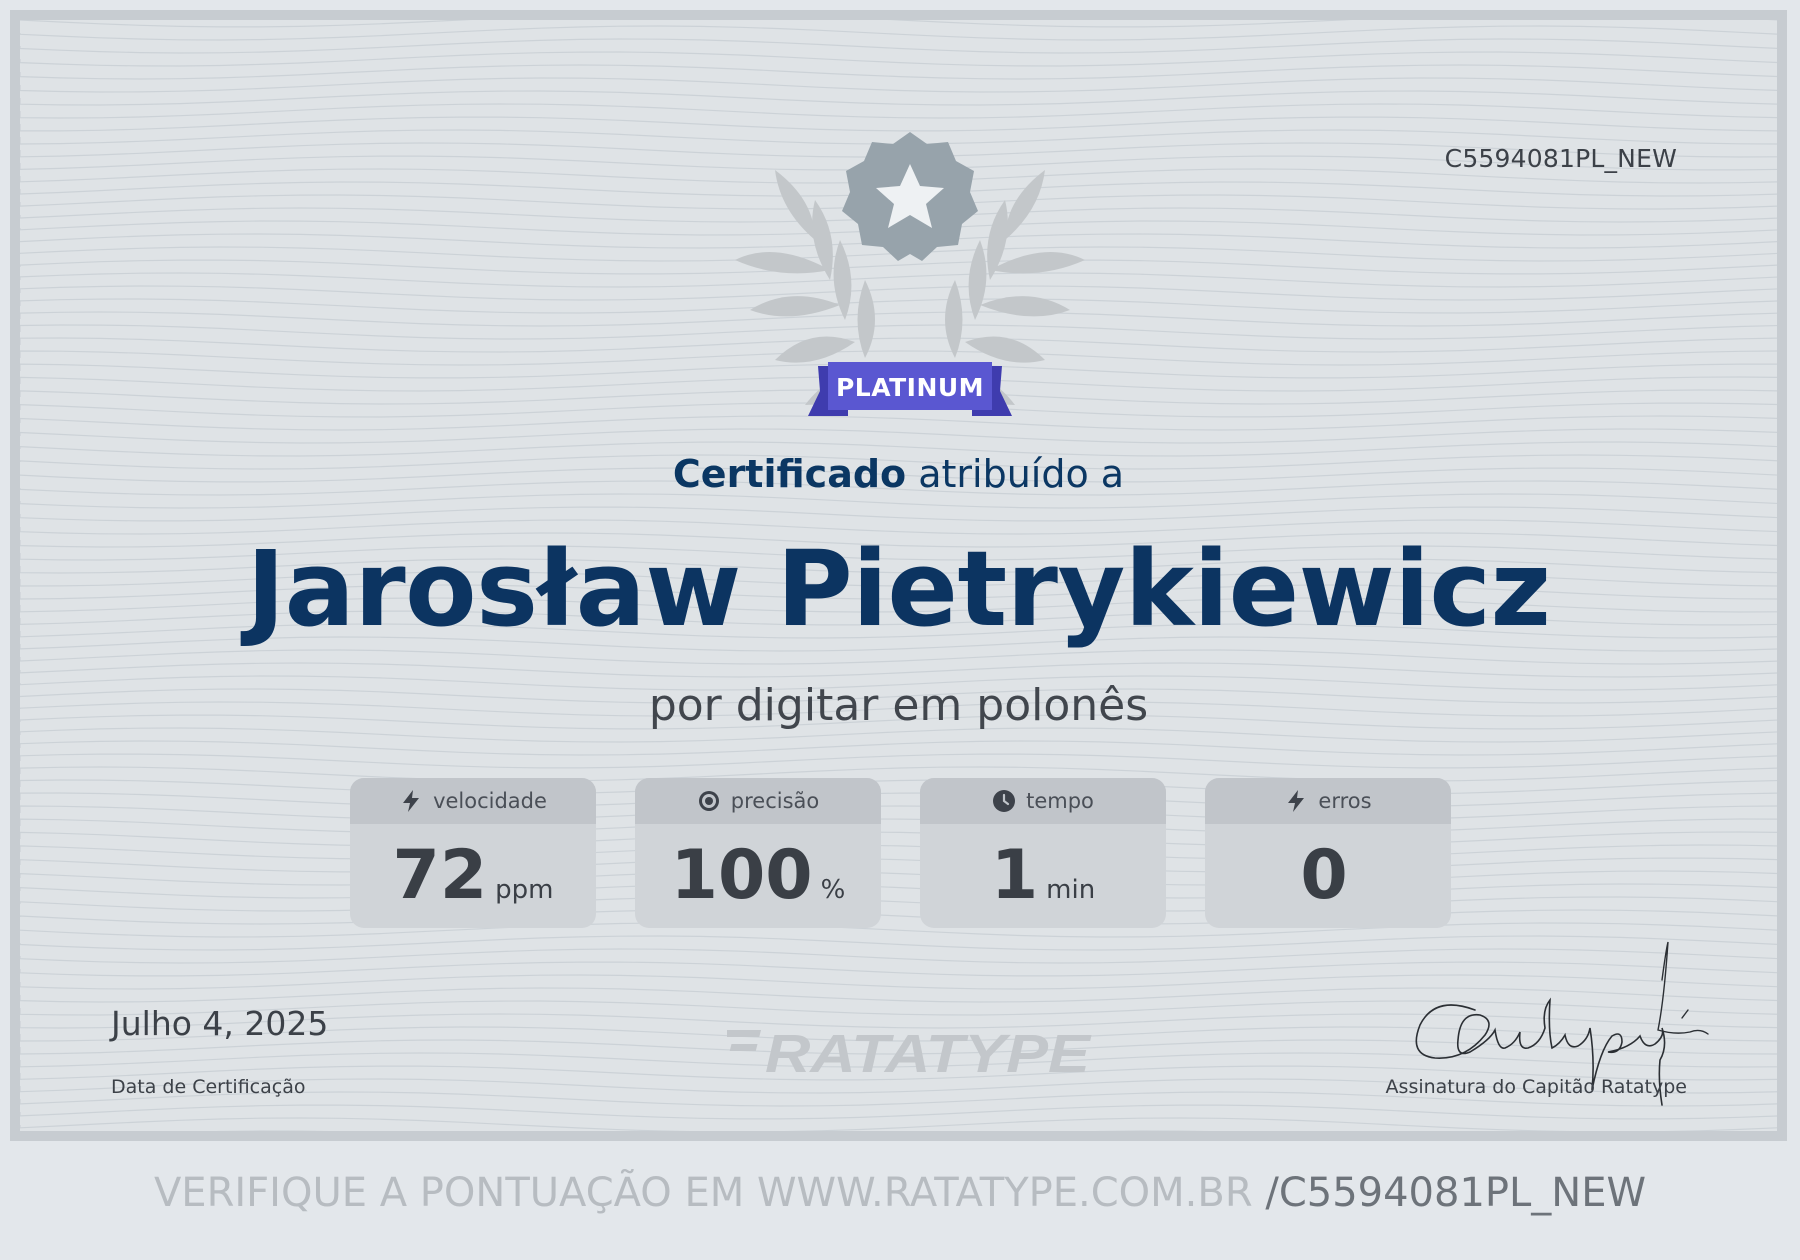 The height and width of the screenshot is (1260, 1800). Describe the element at coordinates (910, 387) in the screenshot. I see `badge-label: PLATINUM` at that location.